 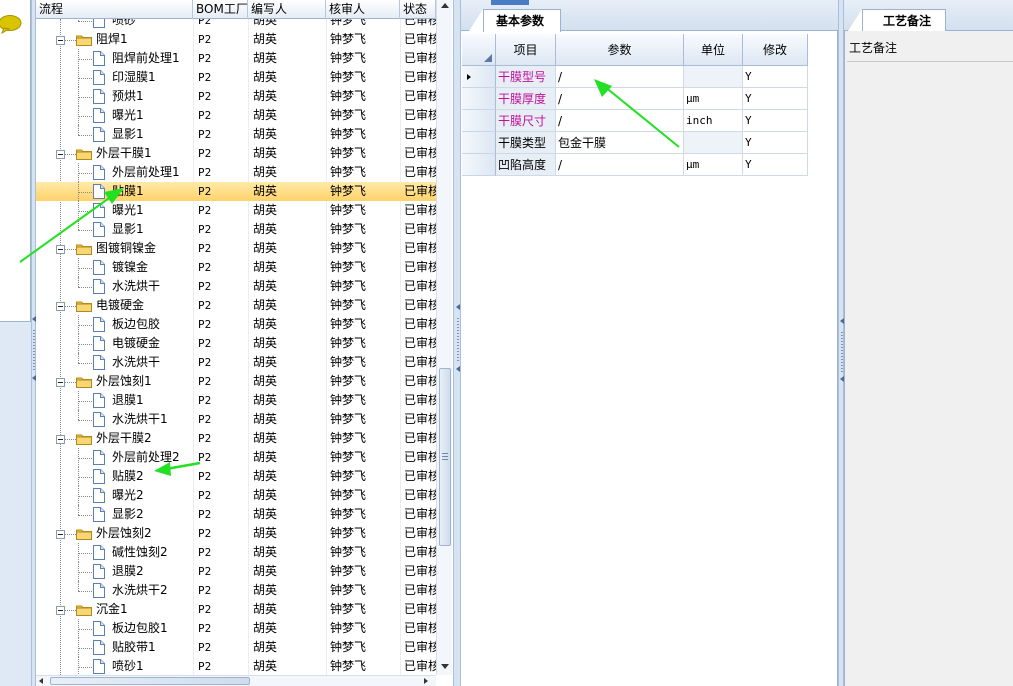 What do you see at coordinates (150, 681) in the screenshot?
I see `tree-hscroll-thumb` at bounding box center [150, 681].